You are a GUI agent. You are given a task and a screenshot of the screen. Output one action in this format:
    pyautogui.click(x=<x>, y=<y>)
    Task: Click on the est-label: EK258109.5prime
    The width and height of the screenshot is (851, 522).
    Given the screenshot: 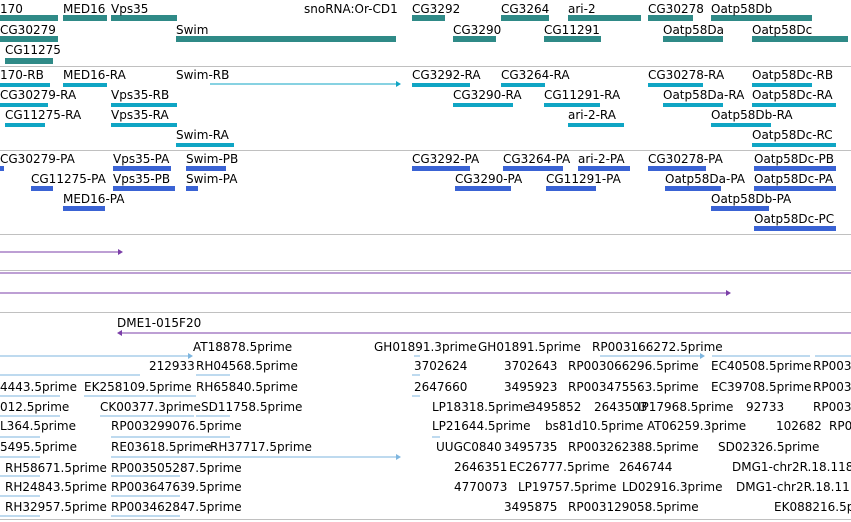 What is the action you would take?
    pyautogui.click(x=138, y=387)
    